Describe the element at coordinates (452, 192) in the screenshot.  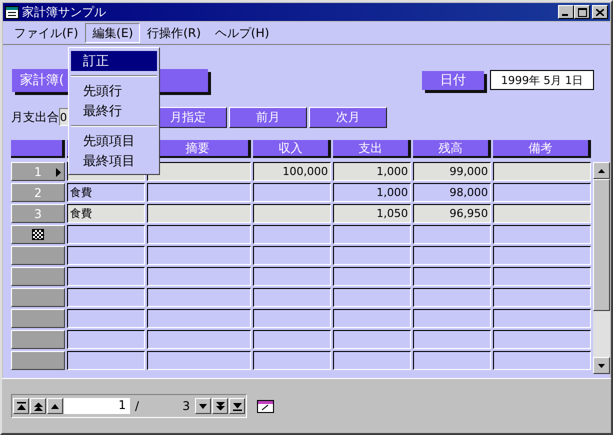
I see `table-cell: 98,000` at that location.